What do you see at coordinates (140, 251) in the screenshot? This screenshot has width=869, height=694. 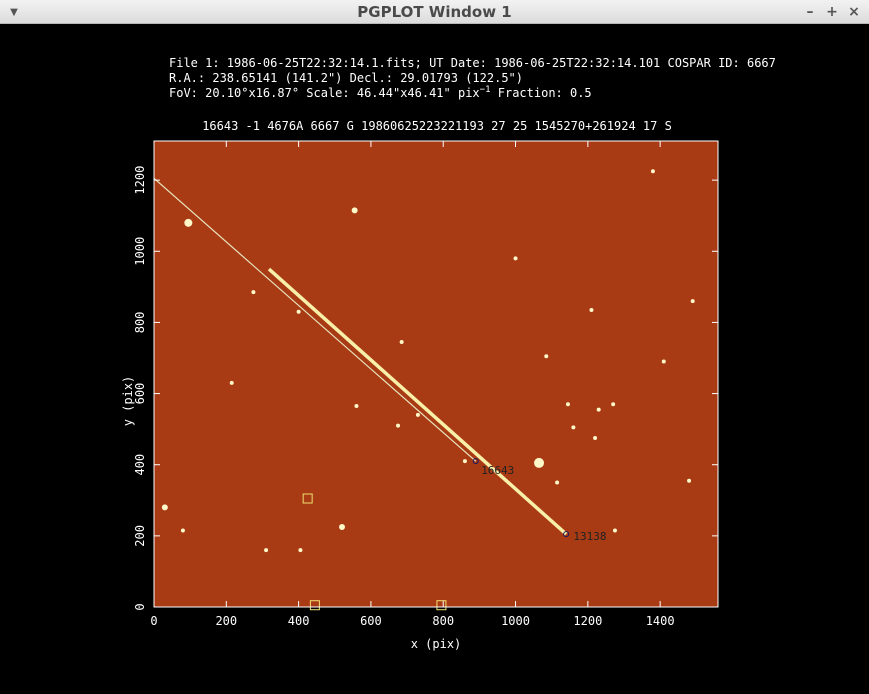 I see `y-tick-label: 1000` at bounding box center [140, 251].